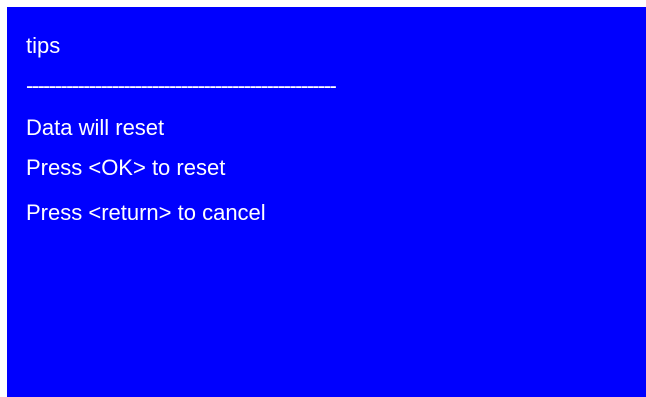 The image size is (646, 397). Describe the element at coordinates (146, 212) in the screenshot. I see `cancel-instruction-text: Press <return> to cancel` at that location.